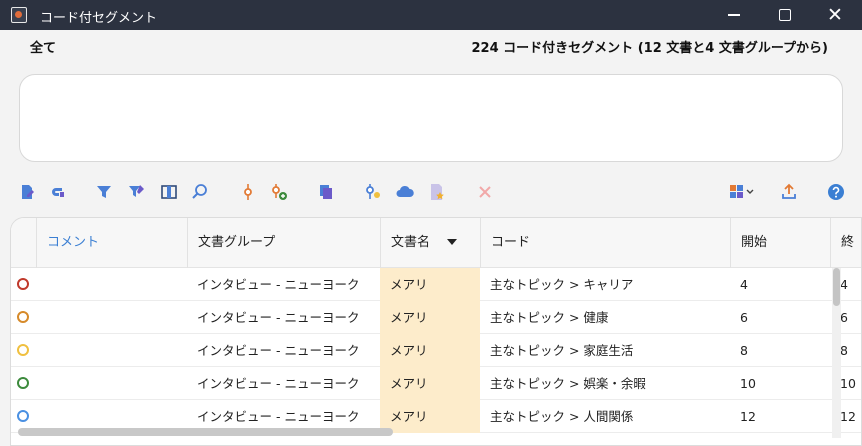 Image resolution: width=862 pixels, height=446 pixels. I want to click on cell-code: 主なトピック > 健康, so click(549, 317).